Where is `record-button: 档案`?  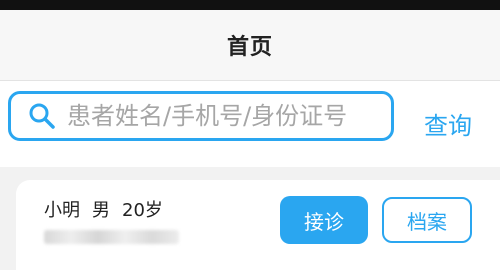 record-button: 档案 is located at coordinates (427, 220).